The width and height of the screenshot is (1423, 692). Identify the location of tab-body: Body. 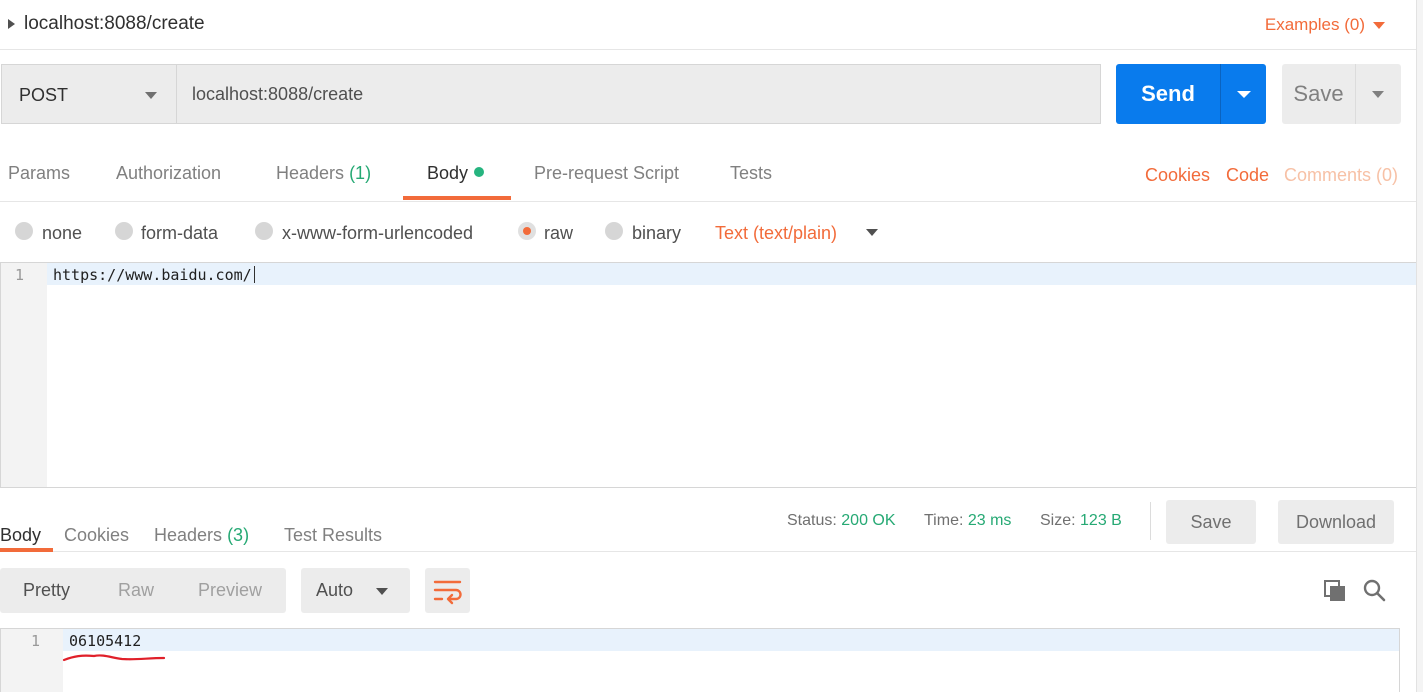
(456, 173).